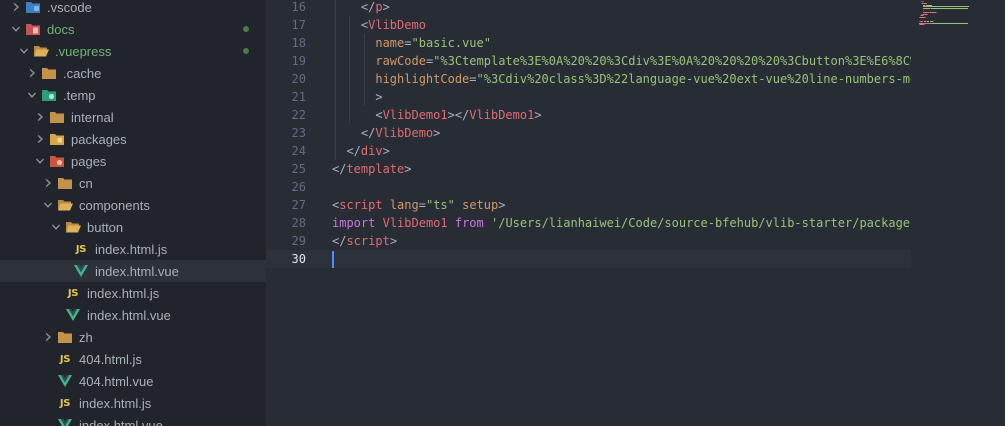 Image resolution: width=1005 pixels, height=426 pixels. I want to click on code-line: 16 </p>, so click(588, 8).